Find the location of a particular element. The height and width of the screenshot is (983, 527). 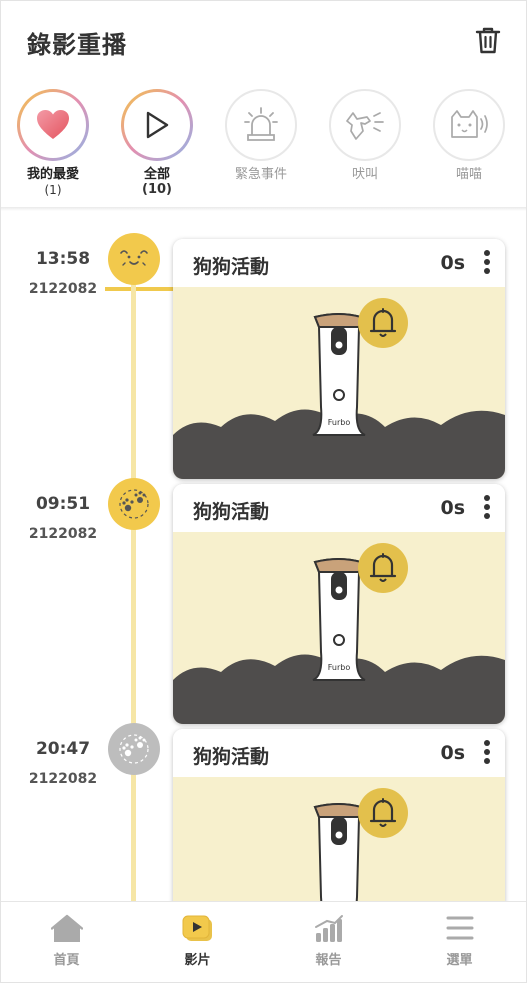

filter-emergency: 緊急事件 is located at coordinates (261, 147).